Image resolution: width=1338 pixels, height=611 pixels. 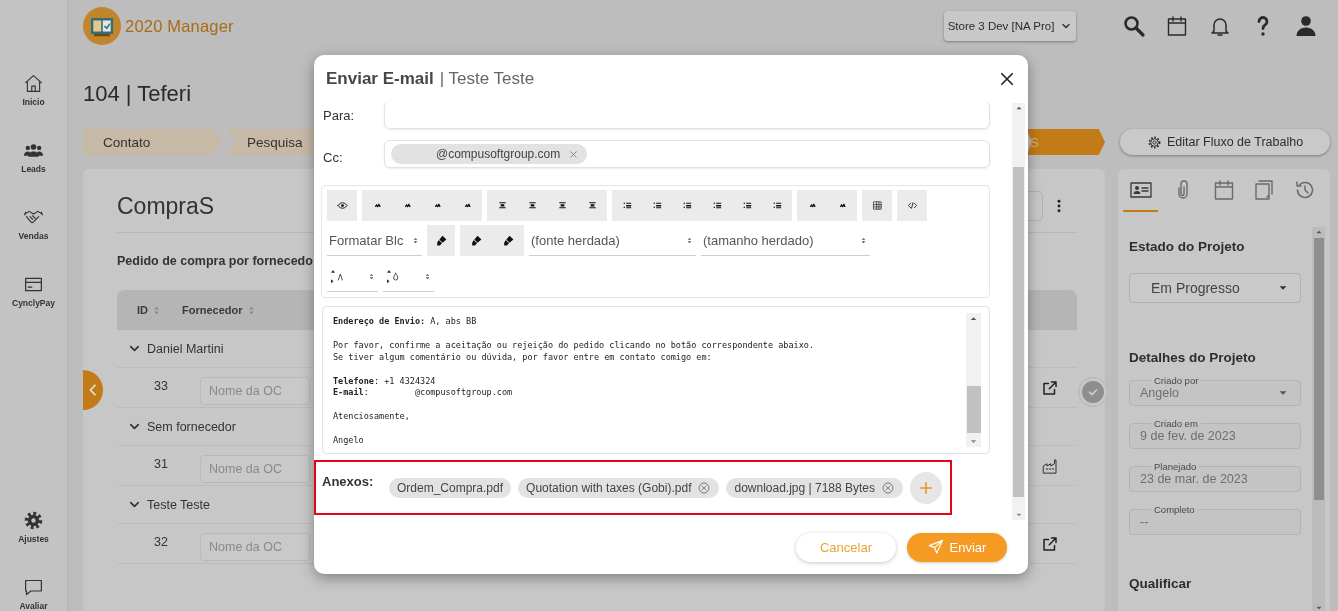 I want to click on section-heading: Detalhes do Projeto, so click(x=1193, y=358).